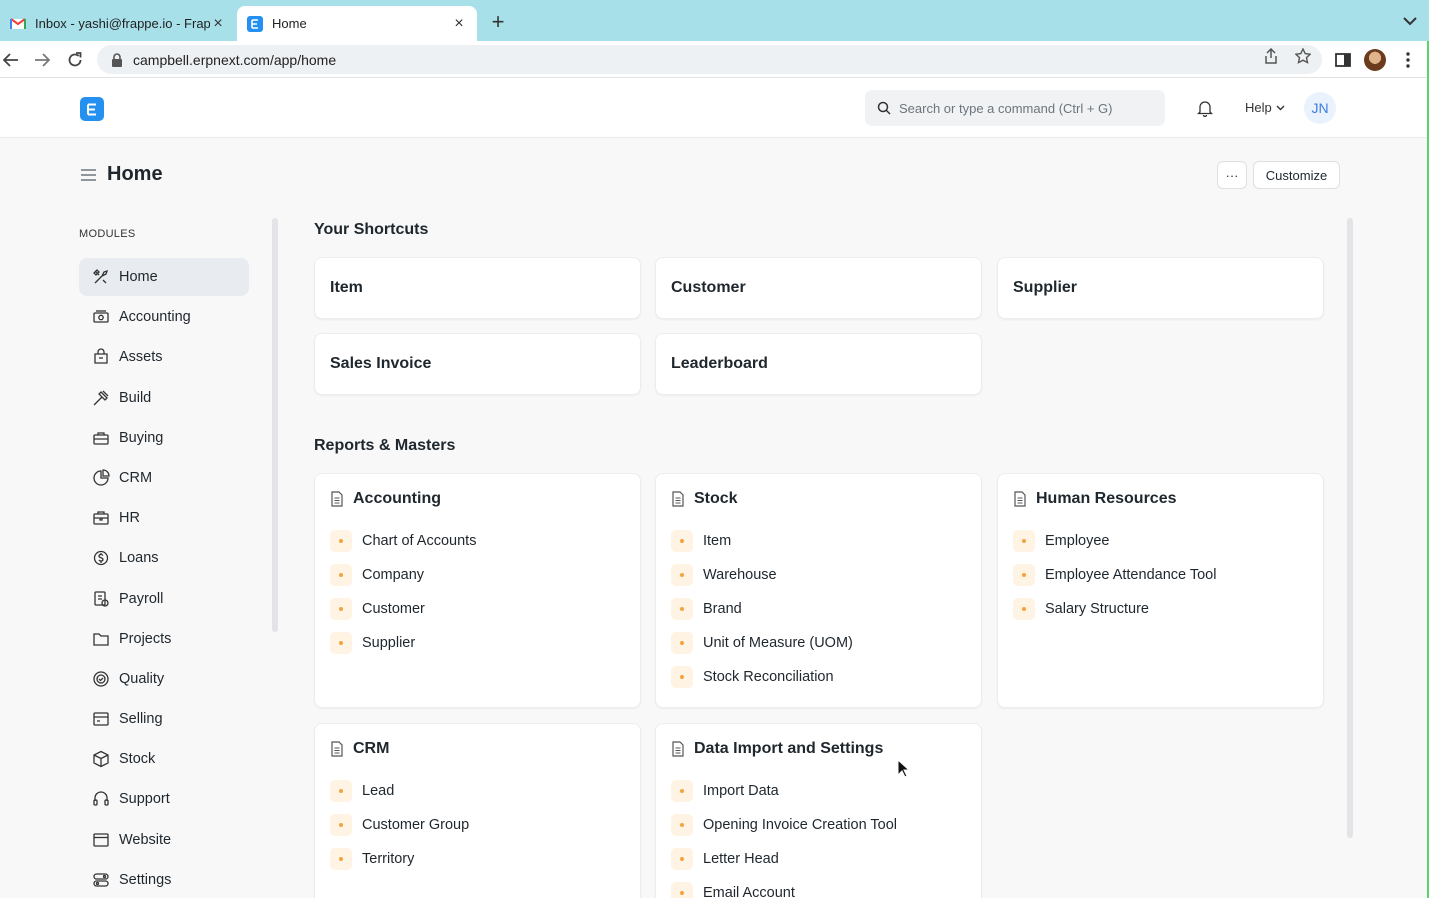  I want to click on link-label: Import Data, so click(741, 791).